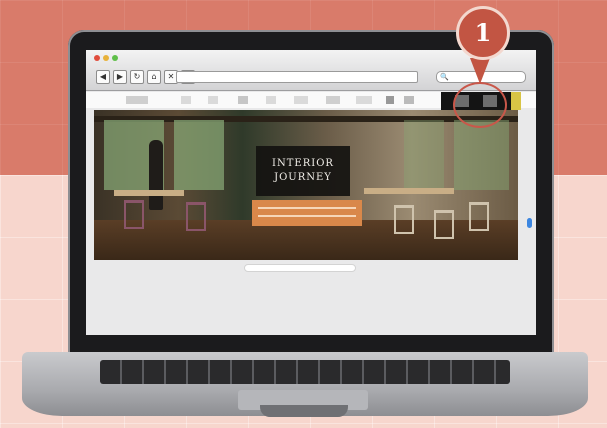  What do you see at coordinates (306, 240) in the screenshot?
I see `wooden-floor` at bounding box center [306, 240].